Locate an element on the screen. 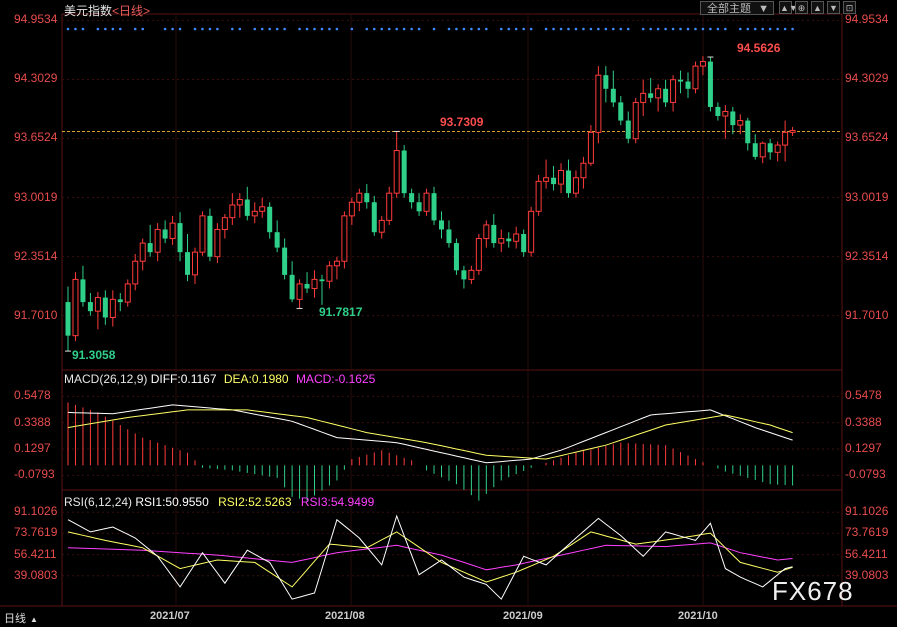 The image size is (897, 627). arrow-up-icon: ▲ is located at coordinates (817, 7).